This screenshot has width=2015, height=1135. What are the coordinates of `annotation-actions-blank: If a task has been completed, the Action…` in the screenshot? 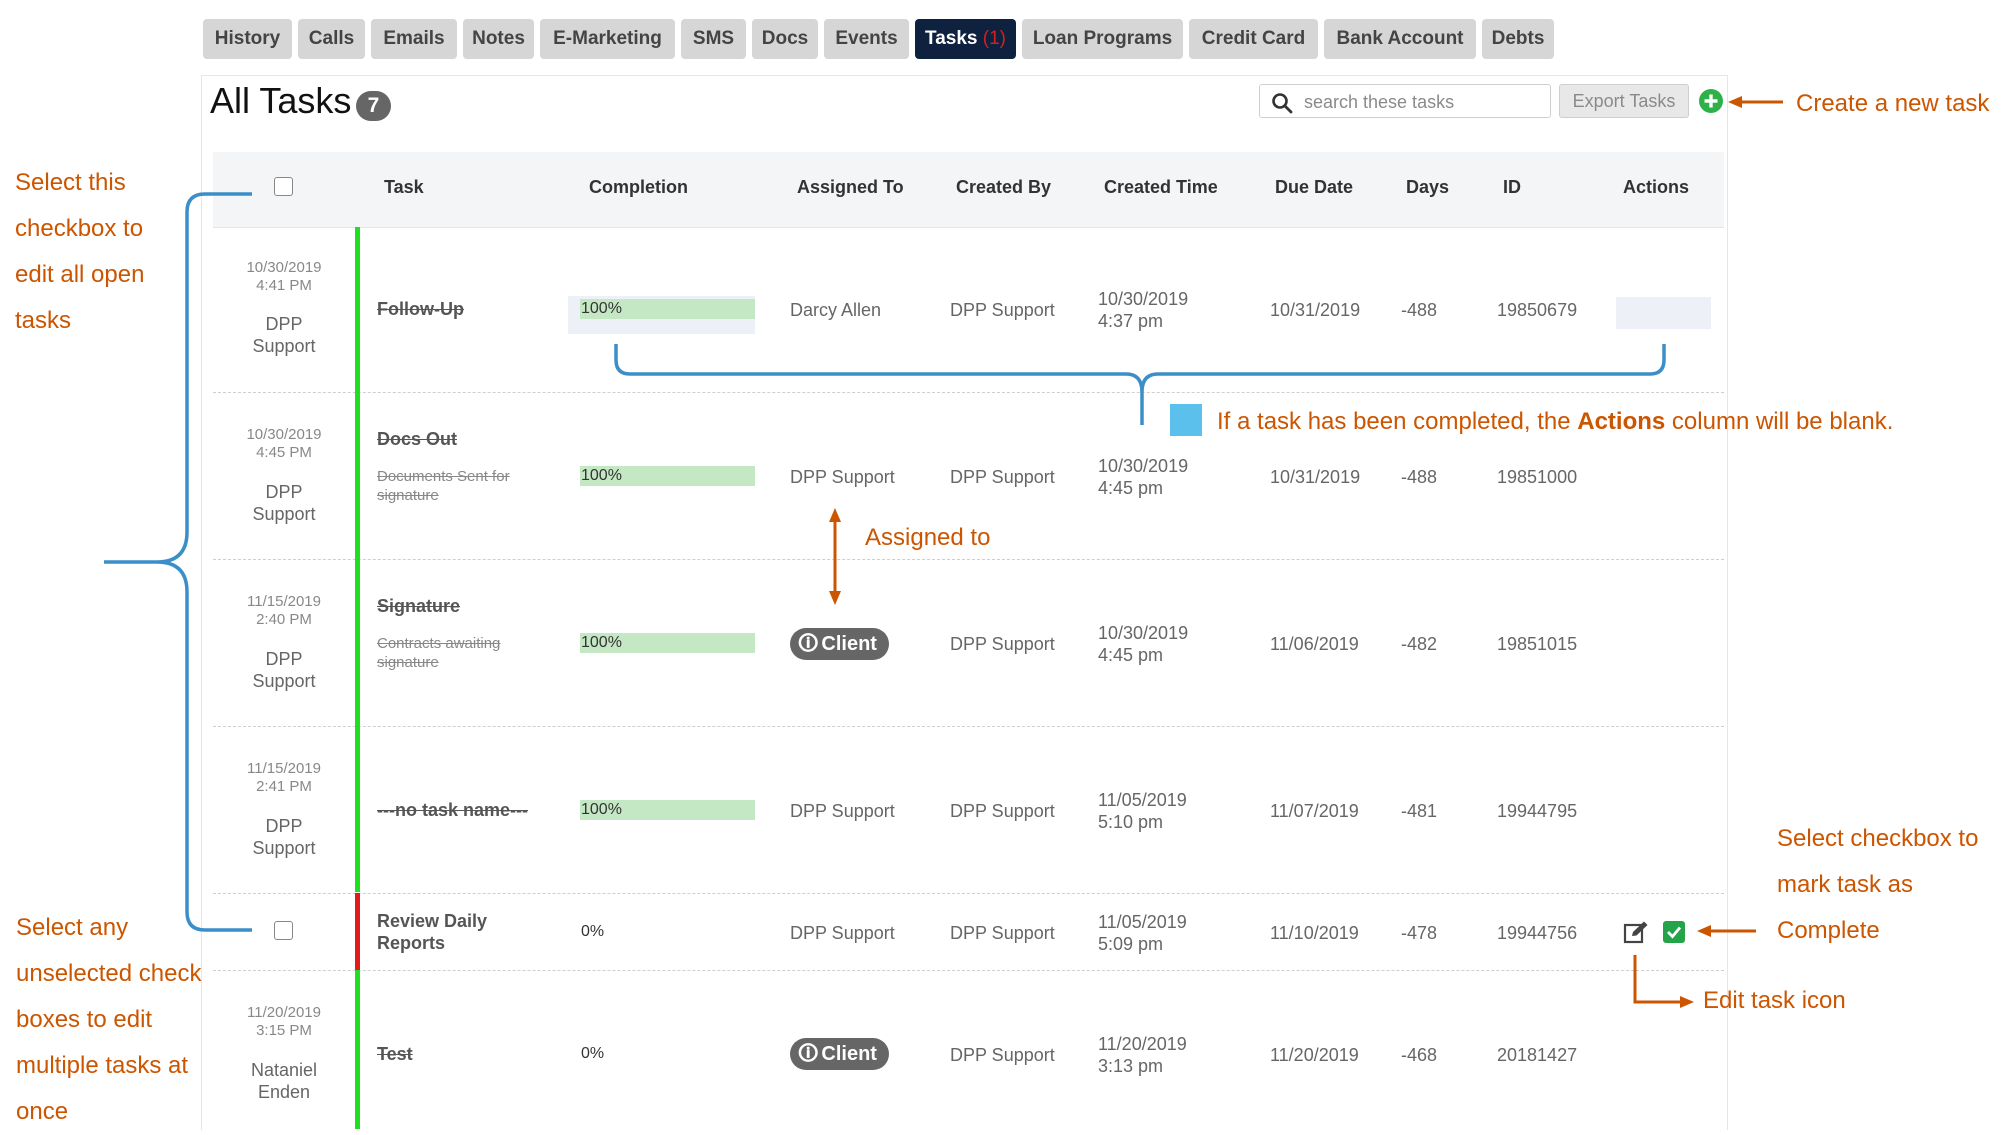 It's located at (1555, 421).